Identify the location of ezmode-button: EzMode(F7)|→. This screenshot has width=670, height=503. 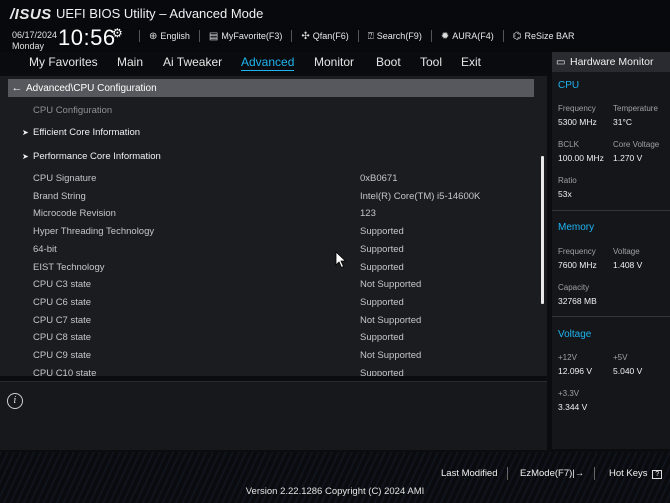
(552, 473).